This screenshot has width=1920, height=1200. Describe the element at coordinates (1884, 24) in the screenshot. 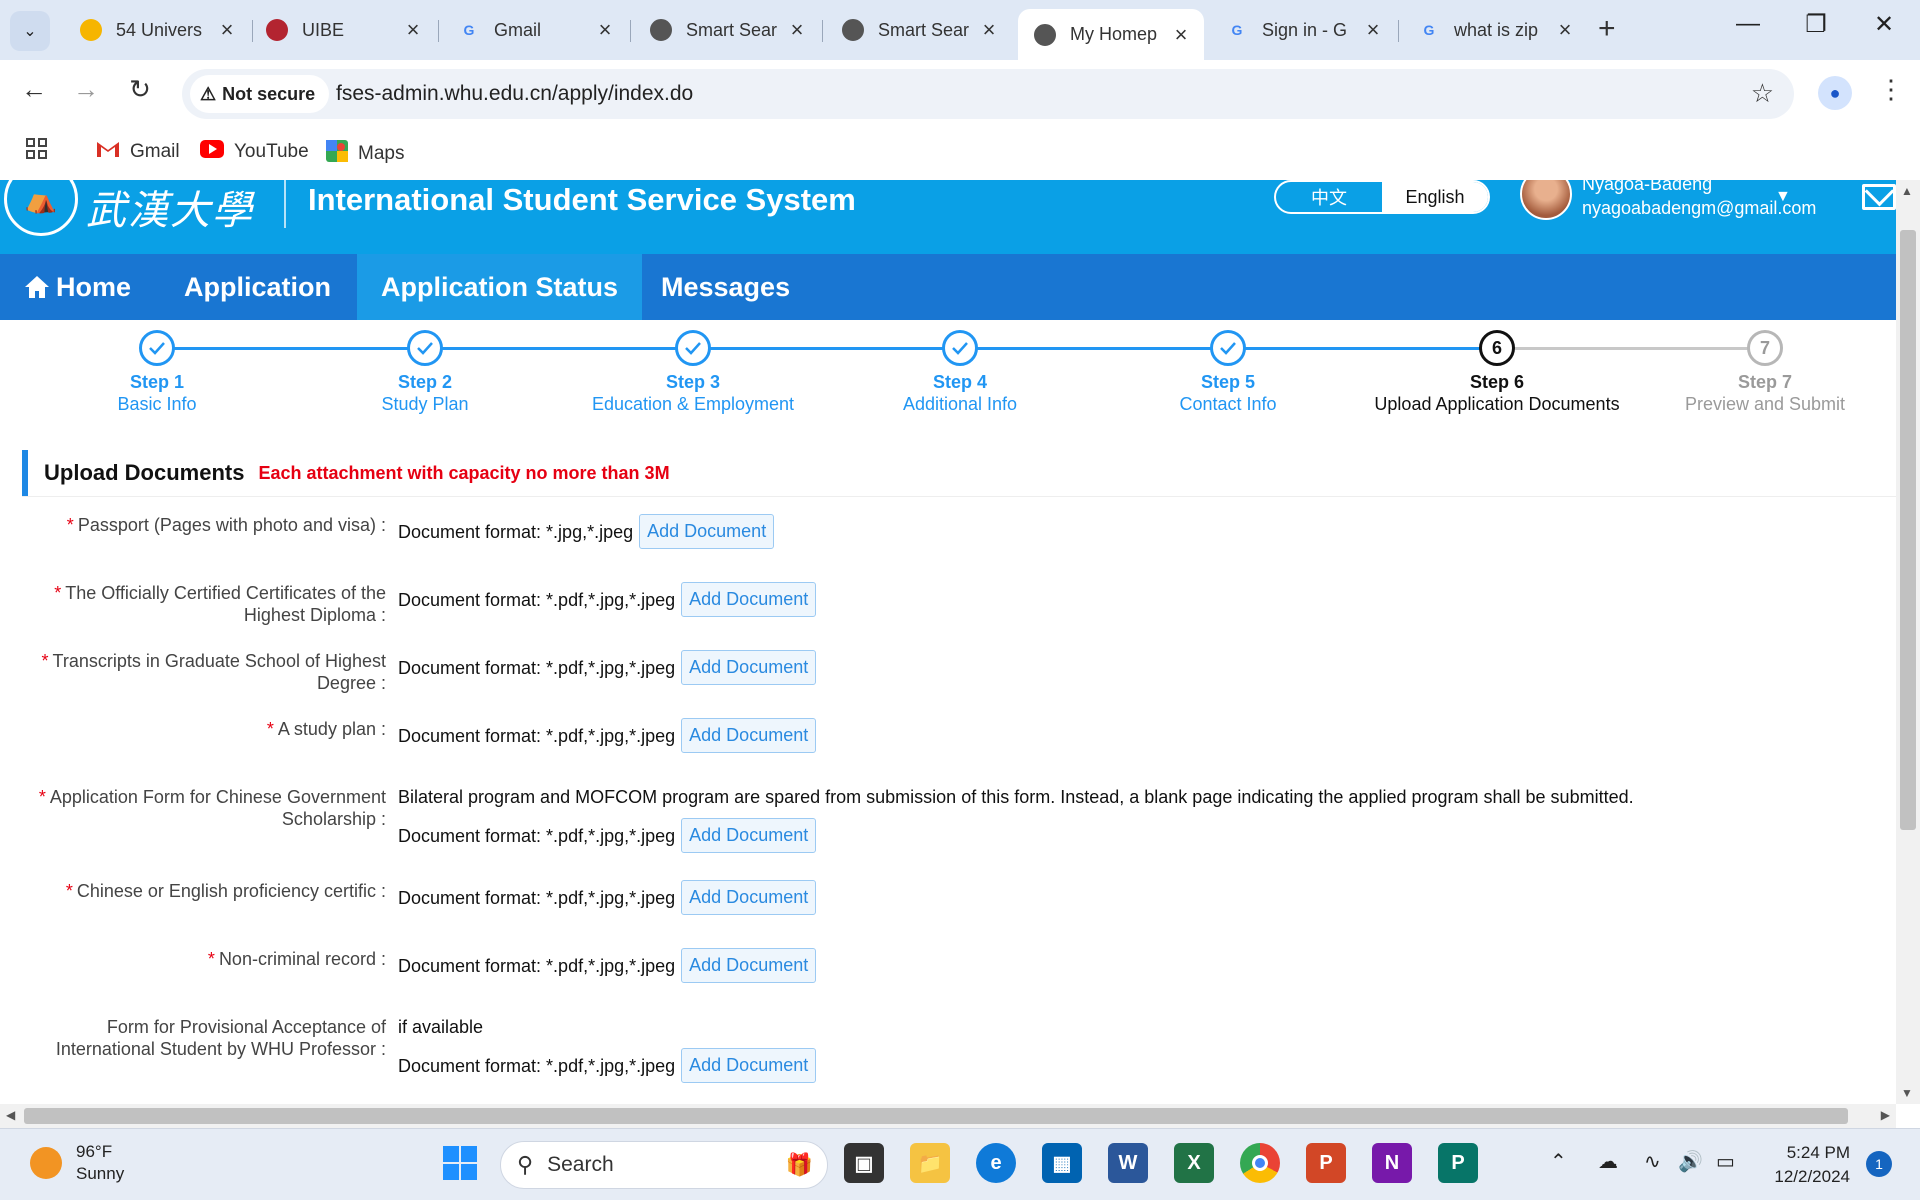

I see `window-close-button: ✕` at that location.